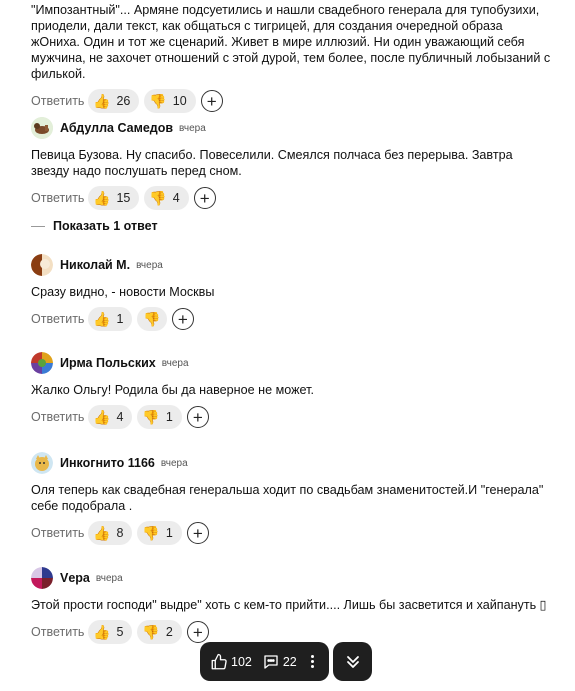 The height and width of the screenshot is (691, 575). Describe the element at coordinates (179, 101) in the screenshot. I see `dislike-count: 10` at that location.